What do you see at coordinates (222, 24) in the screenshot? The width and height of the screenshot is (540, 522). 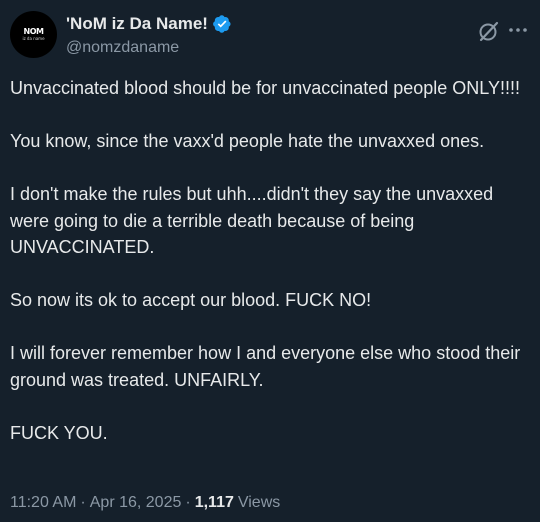 I see `verified-badge-icon` at bounding box center [222, 24].